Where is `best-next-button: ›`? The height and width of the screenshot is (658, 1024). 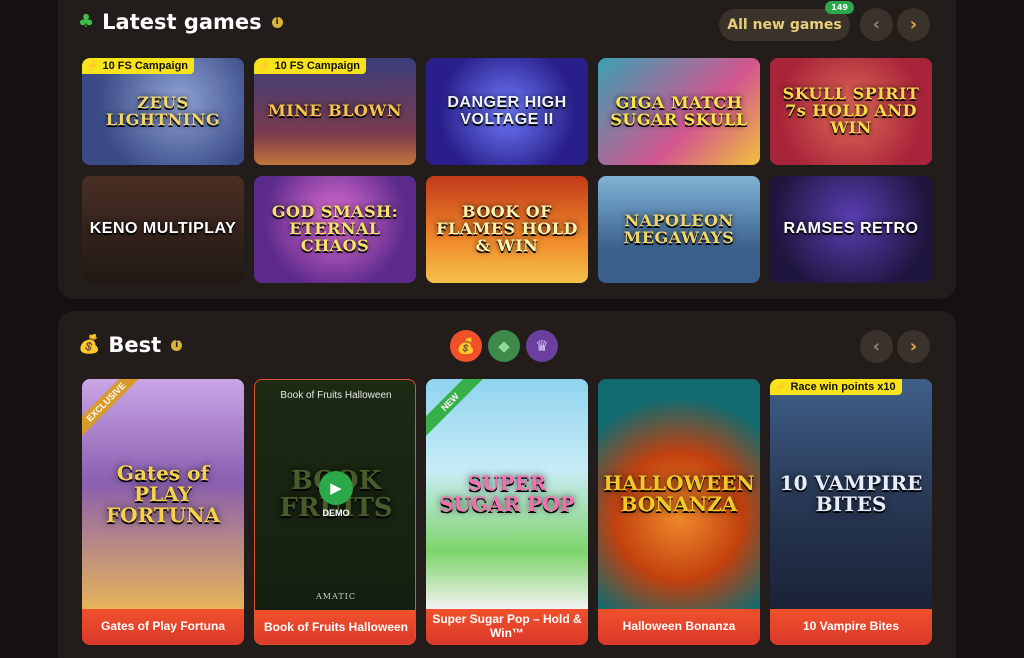
best-next-button: › is located at coordinates (913, 346).